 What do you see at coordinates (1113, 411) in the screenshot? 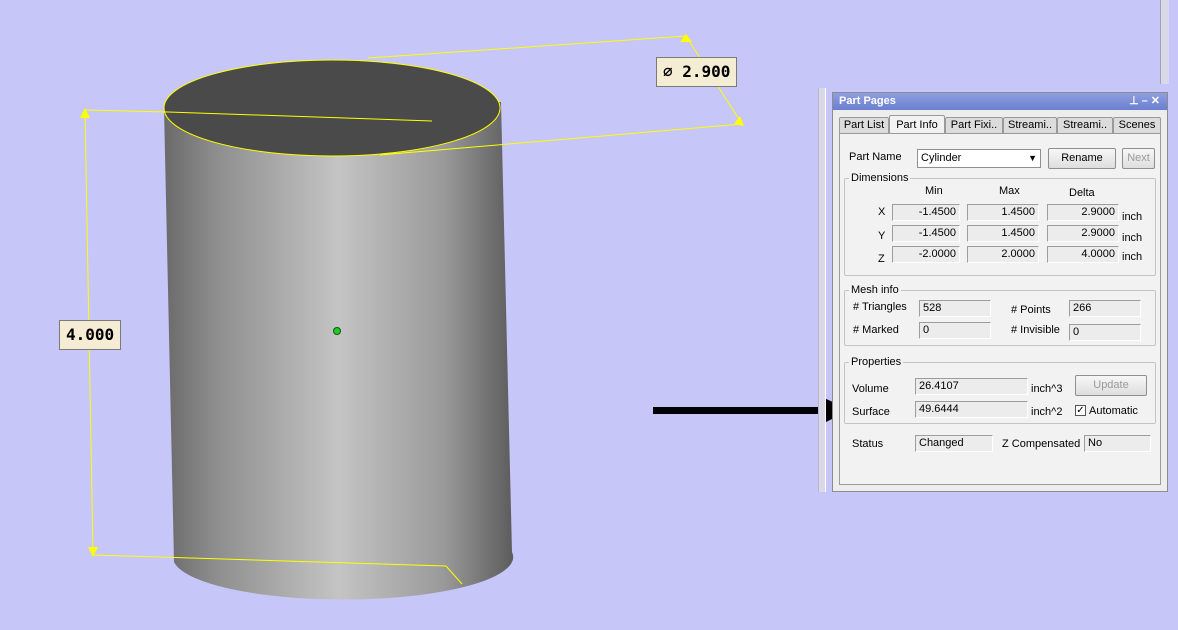
I see `automatic-label: Automatic` at bounding box center [1113, 411].